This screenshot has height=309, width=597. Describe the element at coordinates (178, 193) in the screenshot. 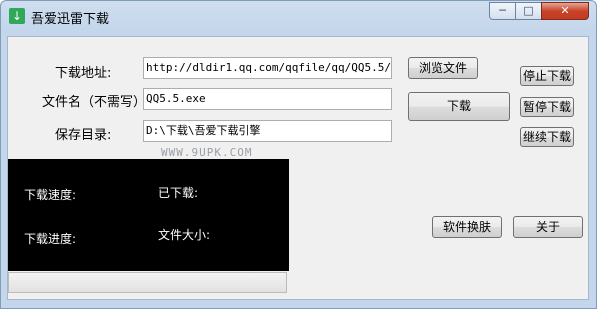

I see `downloaded-label: 已下载:` at that location.